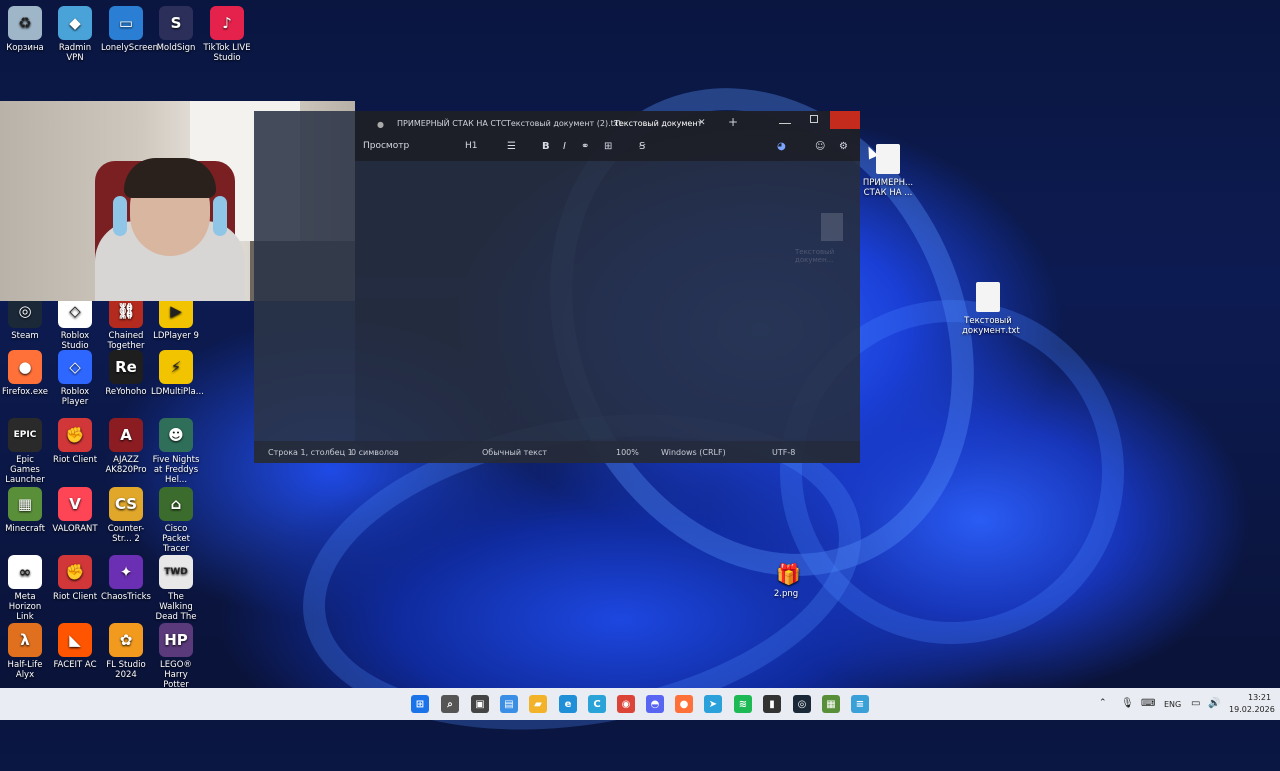 Image resolution: width=1280 pixels, height=771 pixels. I want to click on italic-button: I, so click(564, 146).